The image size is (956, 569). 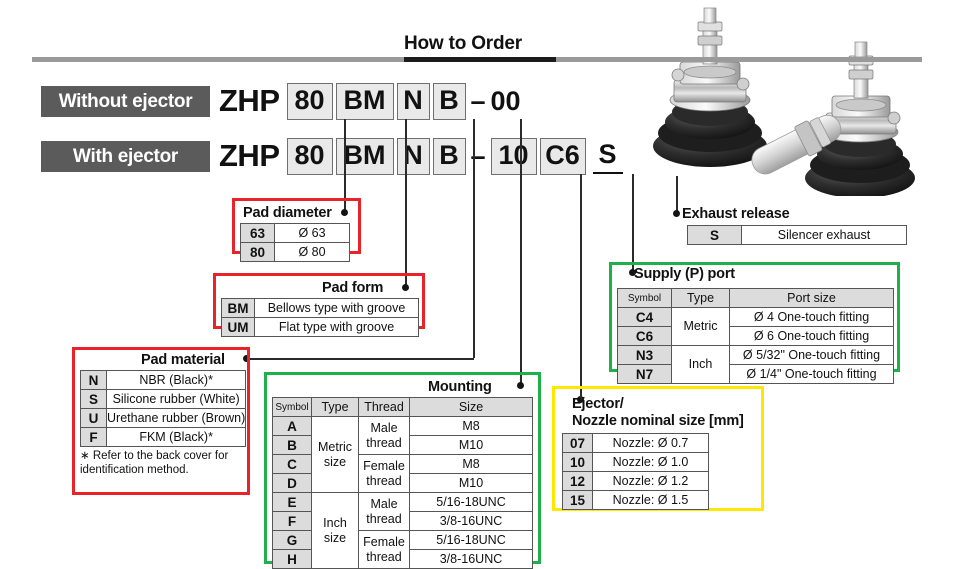 I want to click on cell-symbol: 15, so click(x=577, y=500).